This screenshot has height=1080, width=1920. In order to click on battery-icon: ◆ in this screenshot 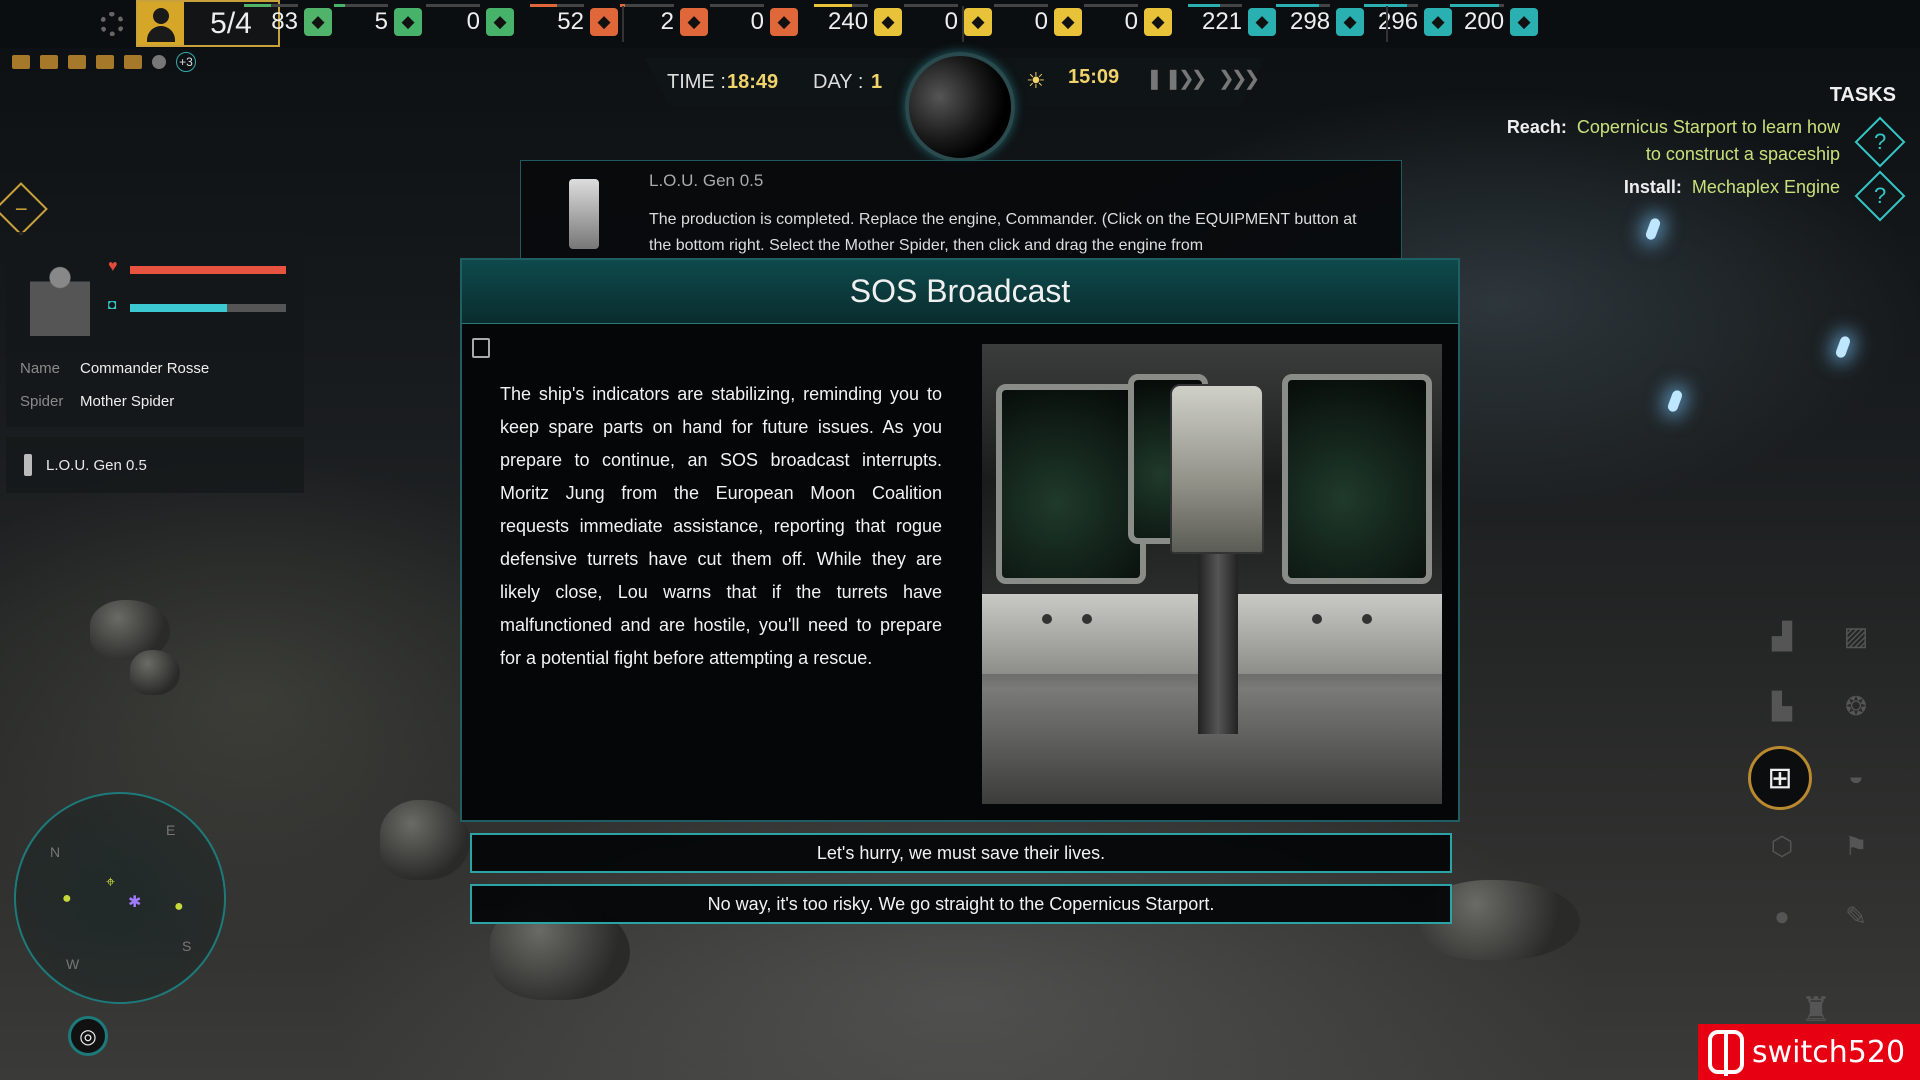, I will do `click(1524, 22)`.